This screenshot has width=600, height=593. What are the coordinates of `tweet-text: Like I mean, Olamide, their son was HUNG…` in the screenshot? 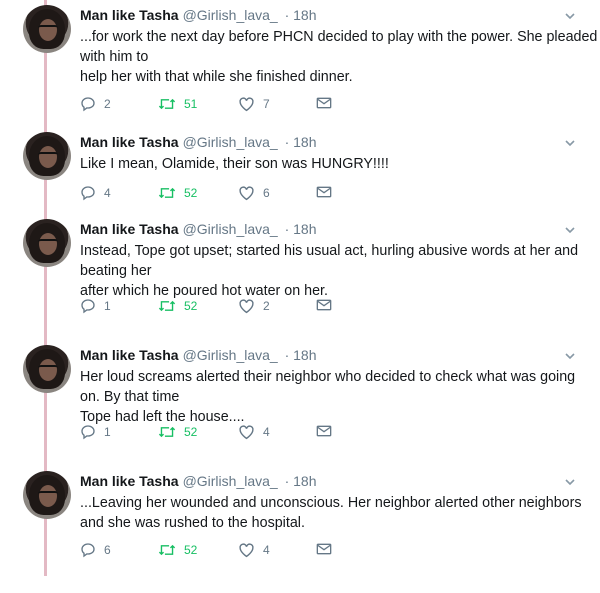 It's located at (330, 164).